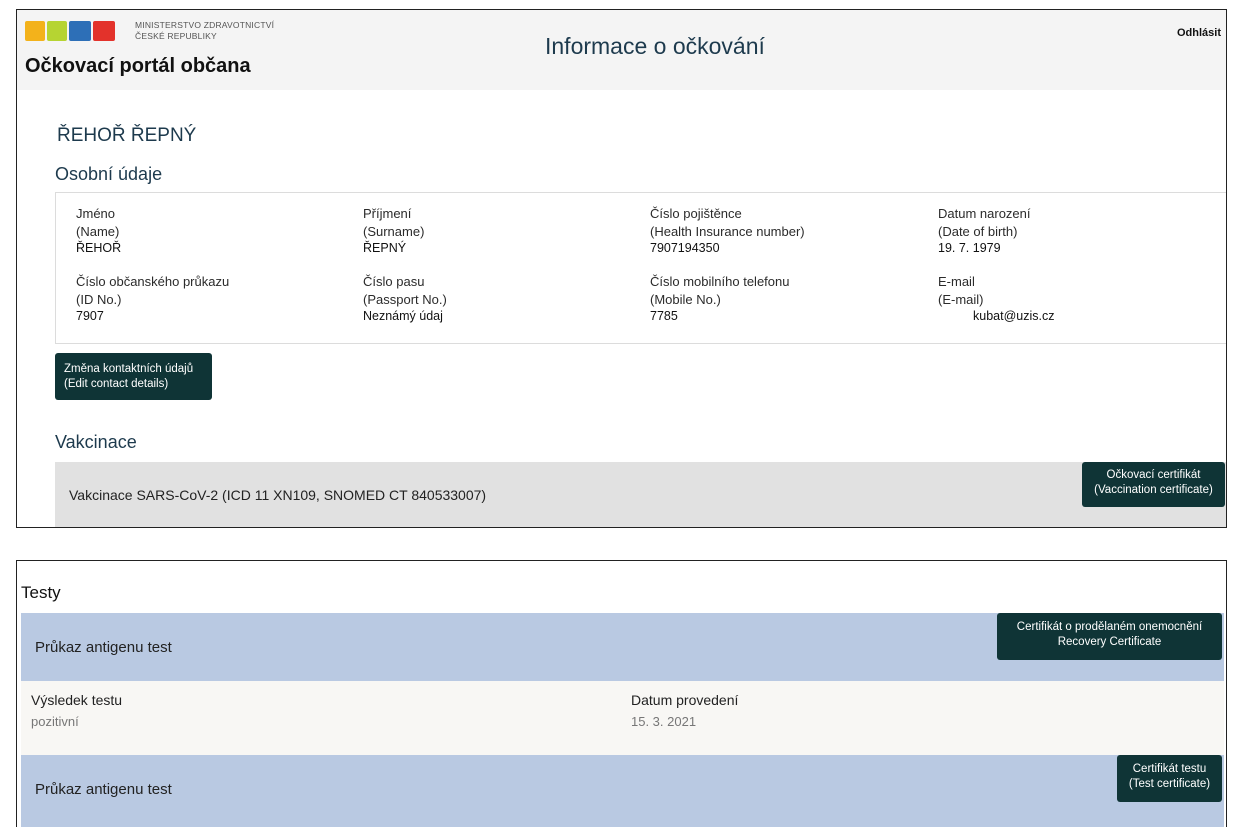  I want to click on field-label: Číslo pojištěnce, so click(696, 213).